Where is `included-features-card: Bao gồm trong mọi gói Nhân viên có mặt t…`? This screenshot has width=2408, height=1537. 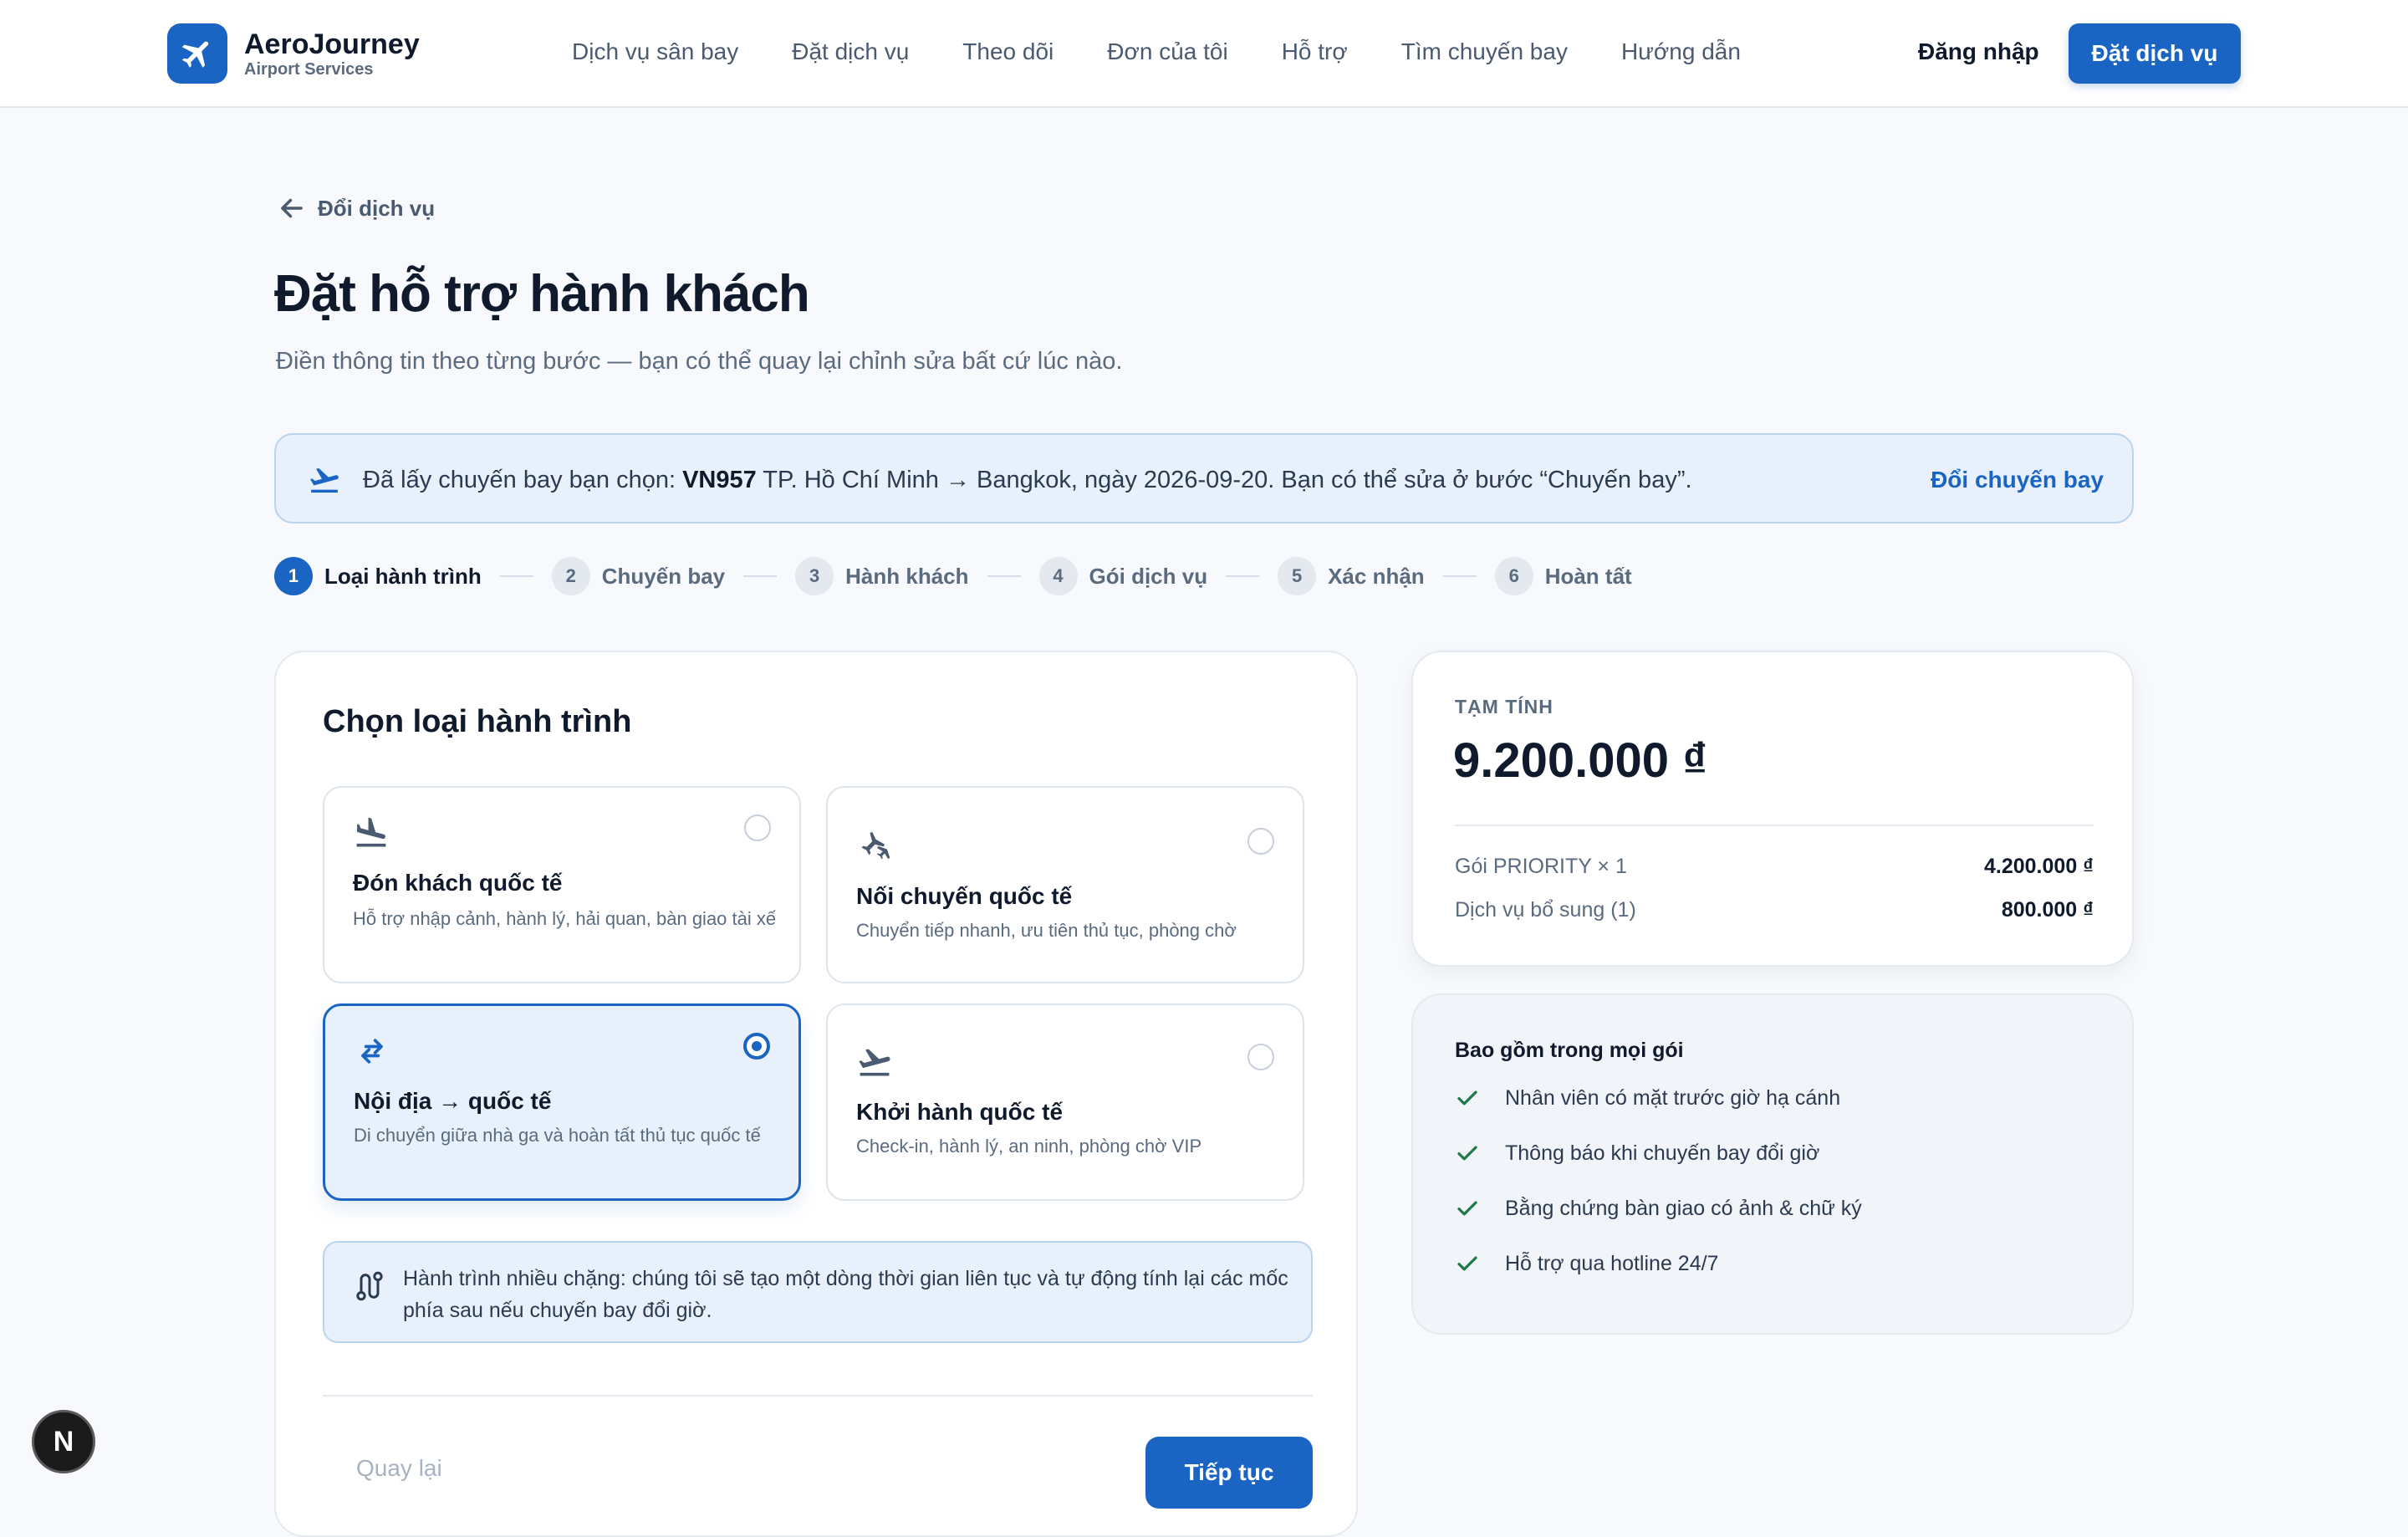 included-features-card: Bao gồm trong mọi gói Nhân viên có mặt t… is located at coordinates (1772, 1164).